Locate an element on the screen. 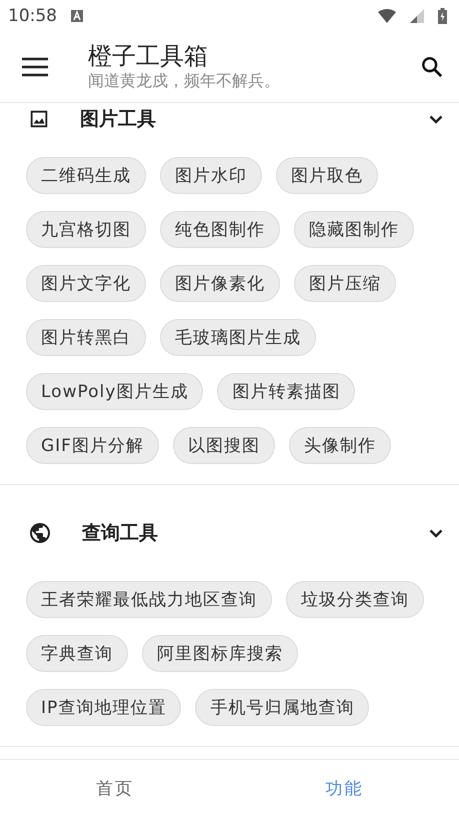  tool-chip: 图片压缩 is located at coordinates (345, 283).